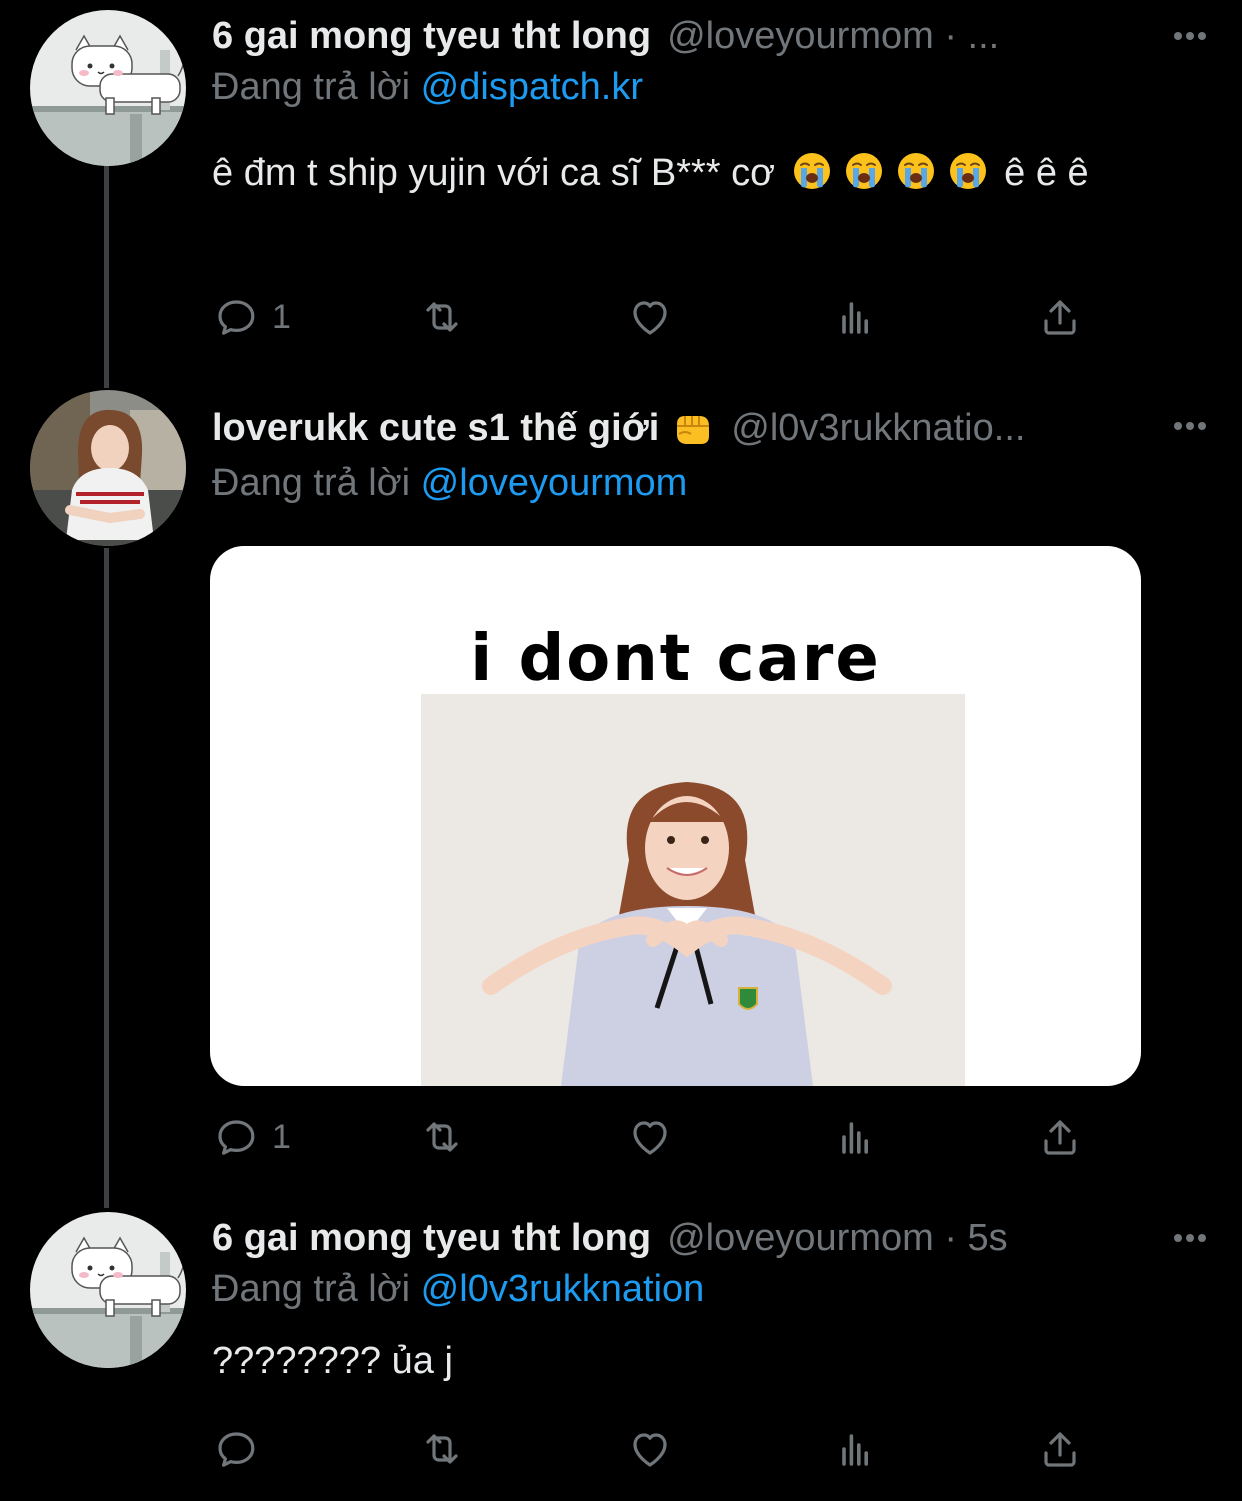  I want to click on display-name: loverukk cute s1 thế giới, so click(435, 428).